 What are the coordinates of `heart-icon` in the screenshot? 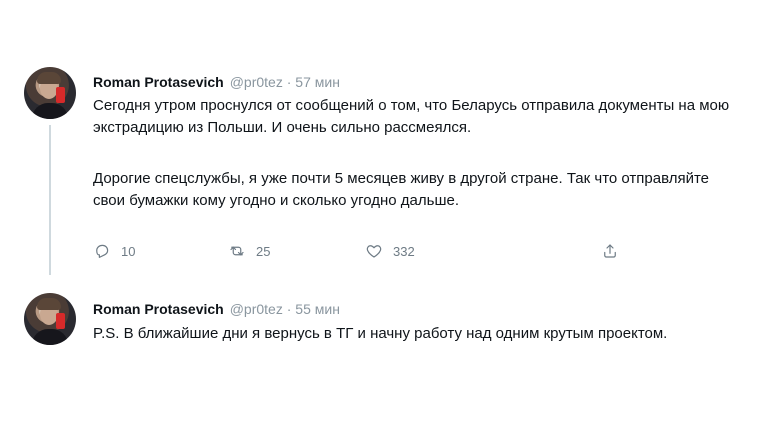 It's located at (374, 251).